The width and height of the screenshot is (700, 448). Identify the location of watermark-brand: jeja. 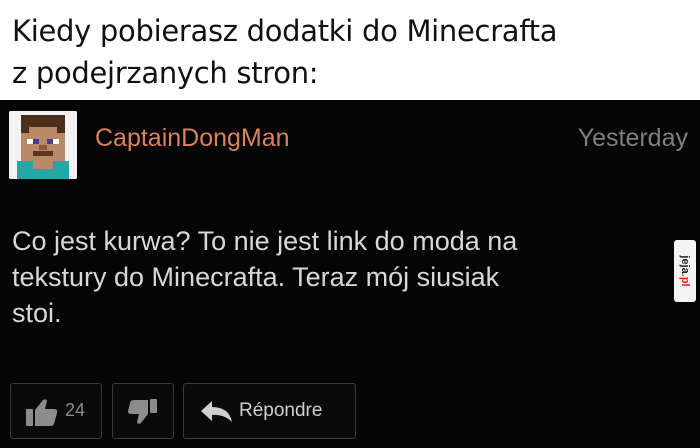
(685, 264).